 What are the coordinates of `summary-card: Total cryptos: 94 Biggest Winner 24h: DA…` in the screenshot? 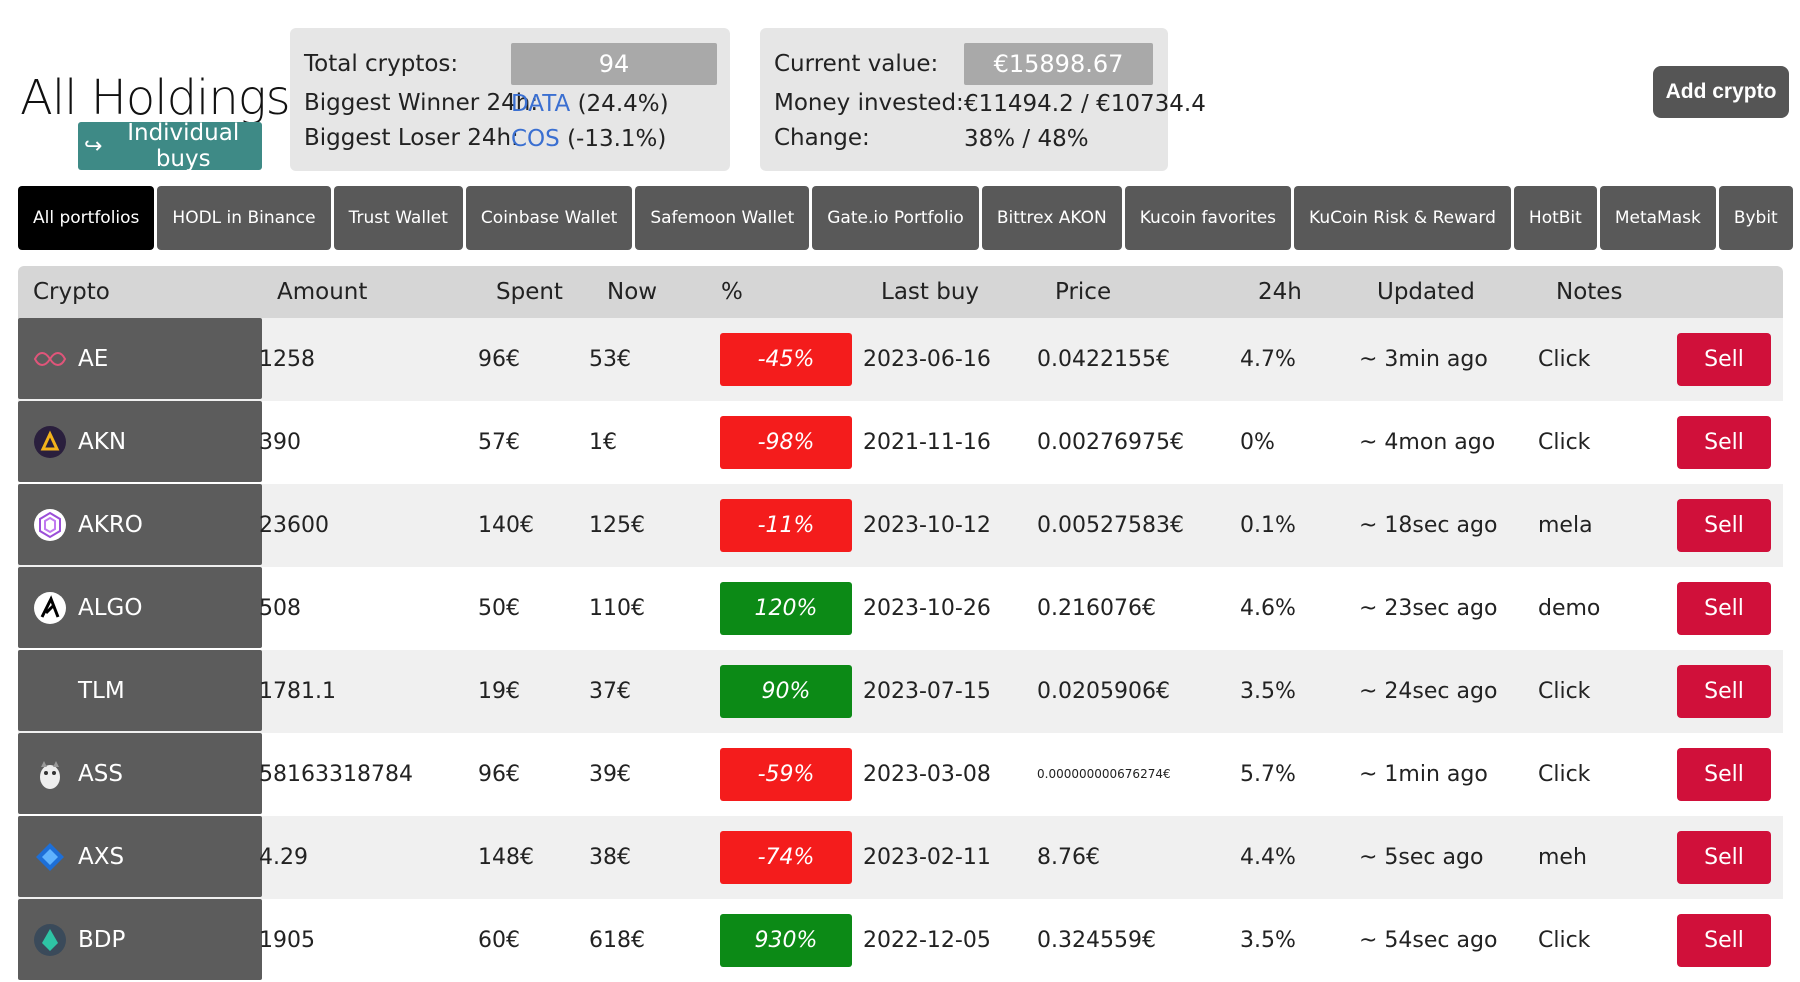 It's located at (510, 99).